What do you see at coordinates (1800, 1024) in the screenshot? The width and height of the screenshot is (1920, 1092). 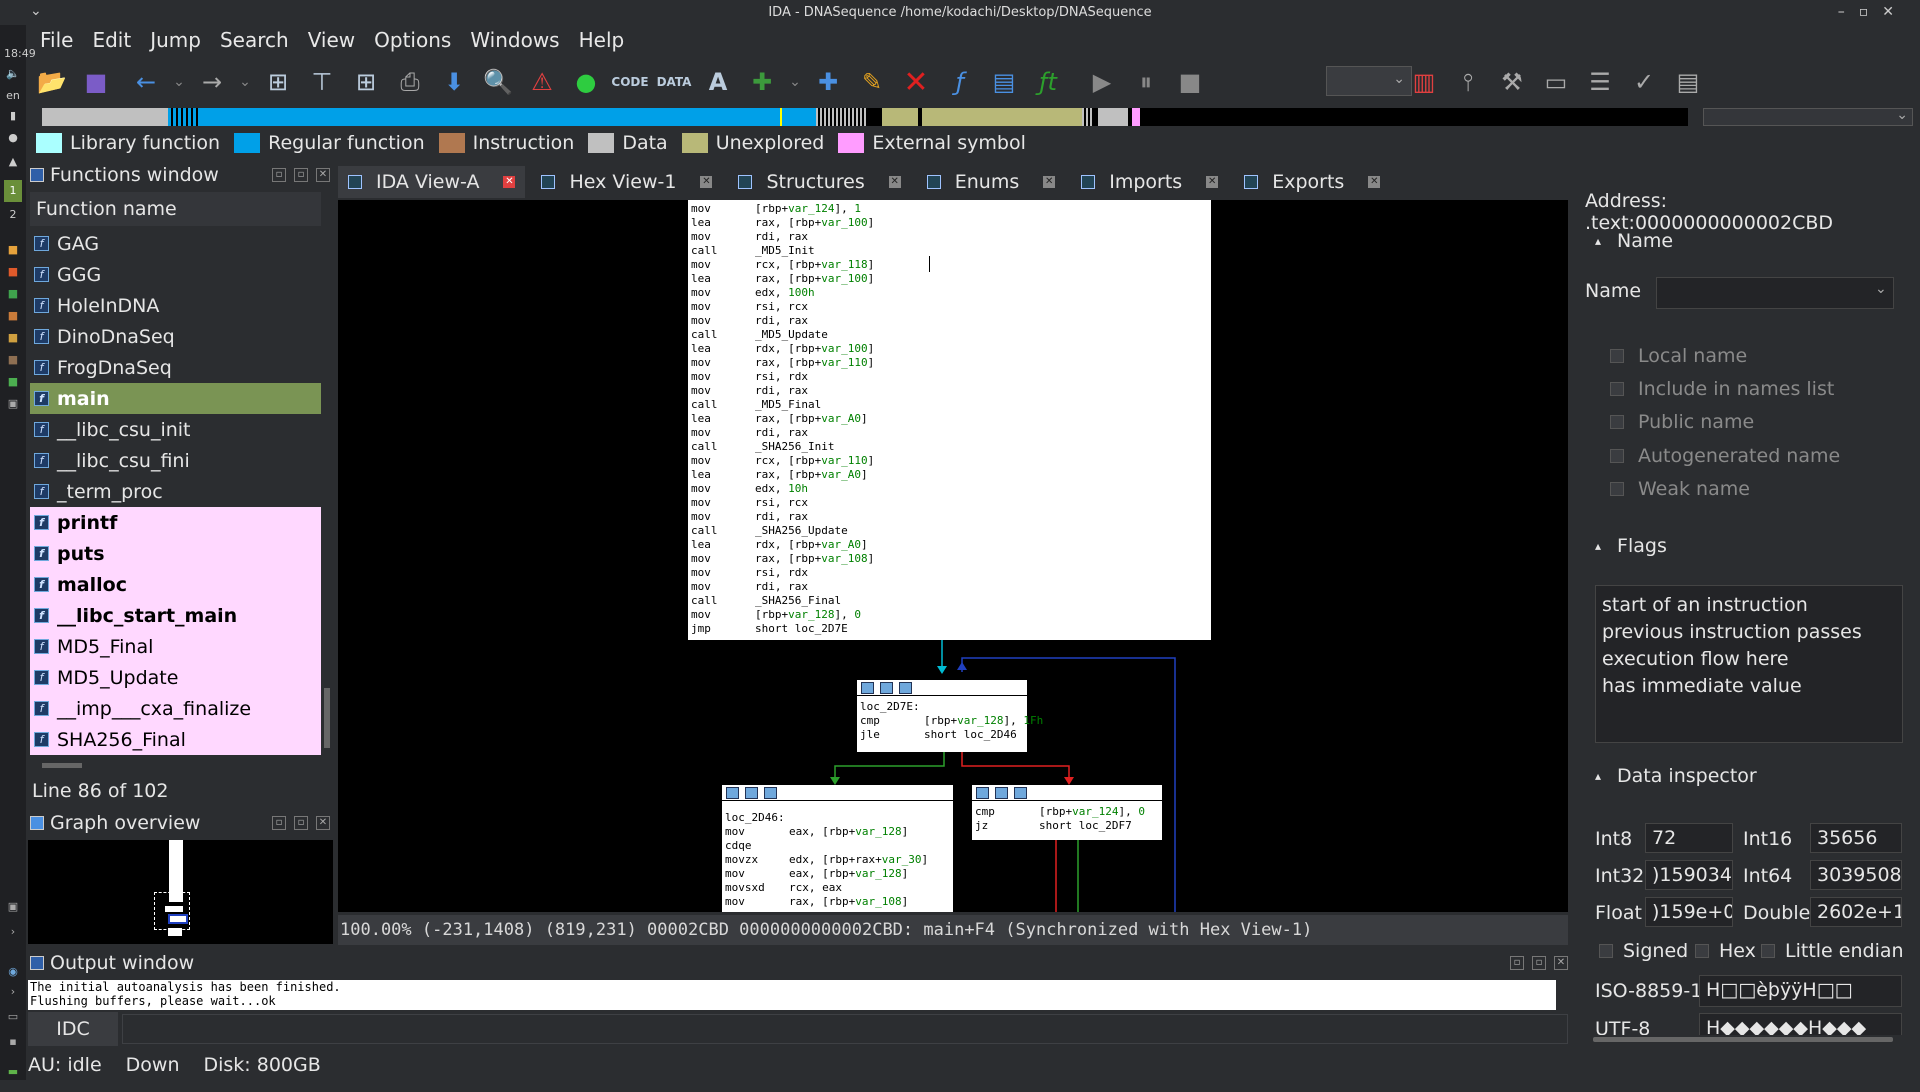 I see `utf8-field: H◆◆◆◆◆◆H◆◆◆` at bounding box center [1800, 1024].